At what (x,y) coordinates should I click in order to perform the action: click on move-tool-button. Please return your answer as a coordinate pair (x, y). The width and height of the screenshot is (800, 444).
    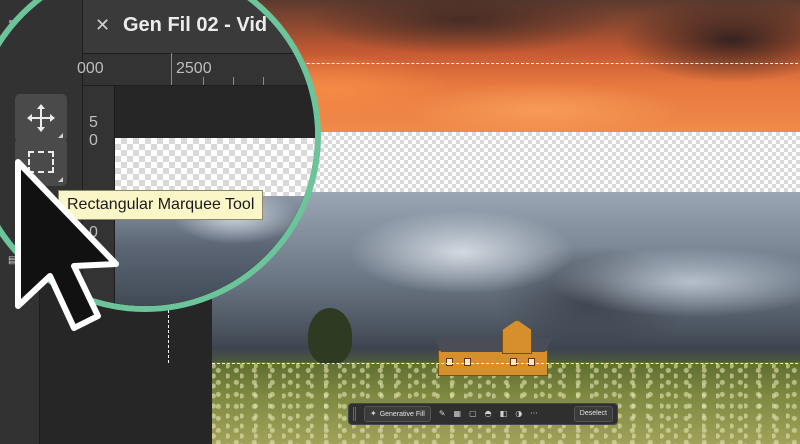
    Looking at the image, I should click on (41, 118).